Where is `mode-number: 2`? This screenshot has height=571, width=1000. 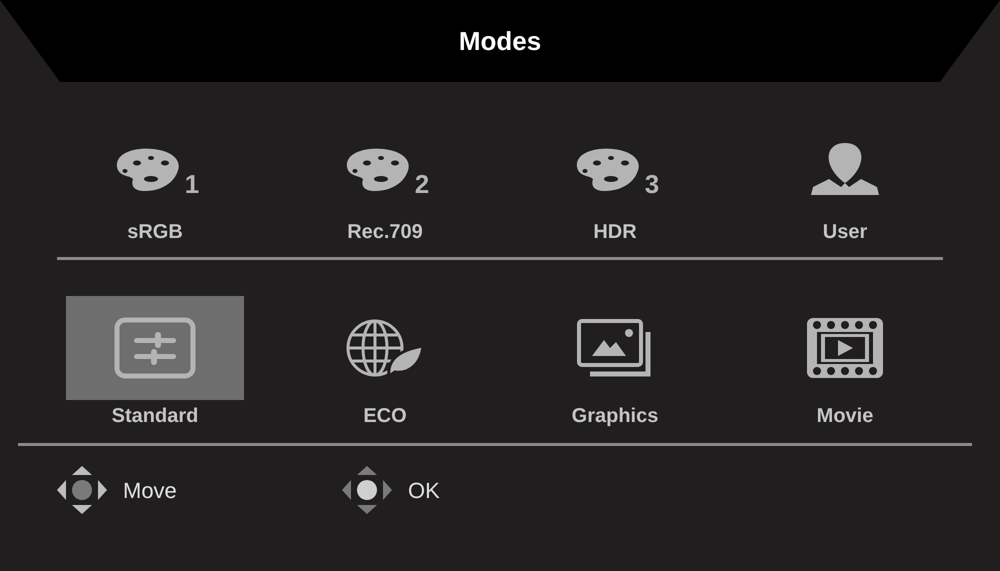 mode-number: 2 is located at coordinates (422, 184).